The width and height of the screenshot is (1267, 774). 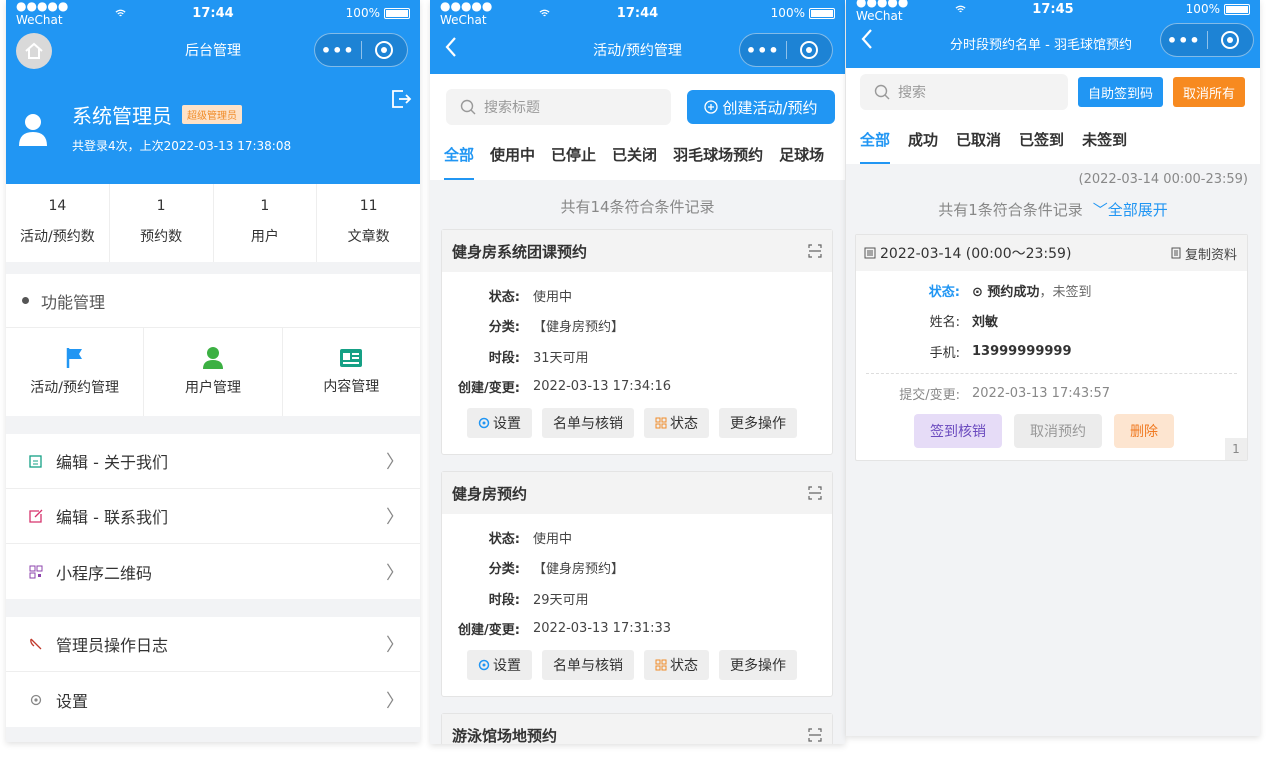 What do you see at coordinates (912, 93) in the screenshot?
I see `search-placeholder: 搜索` at bounding box center [912, 93].